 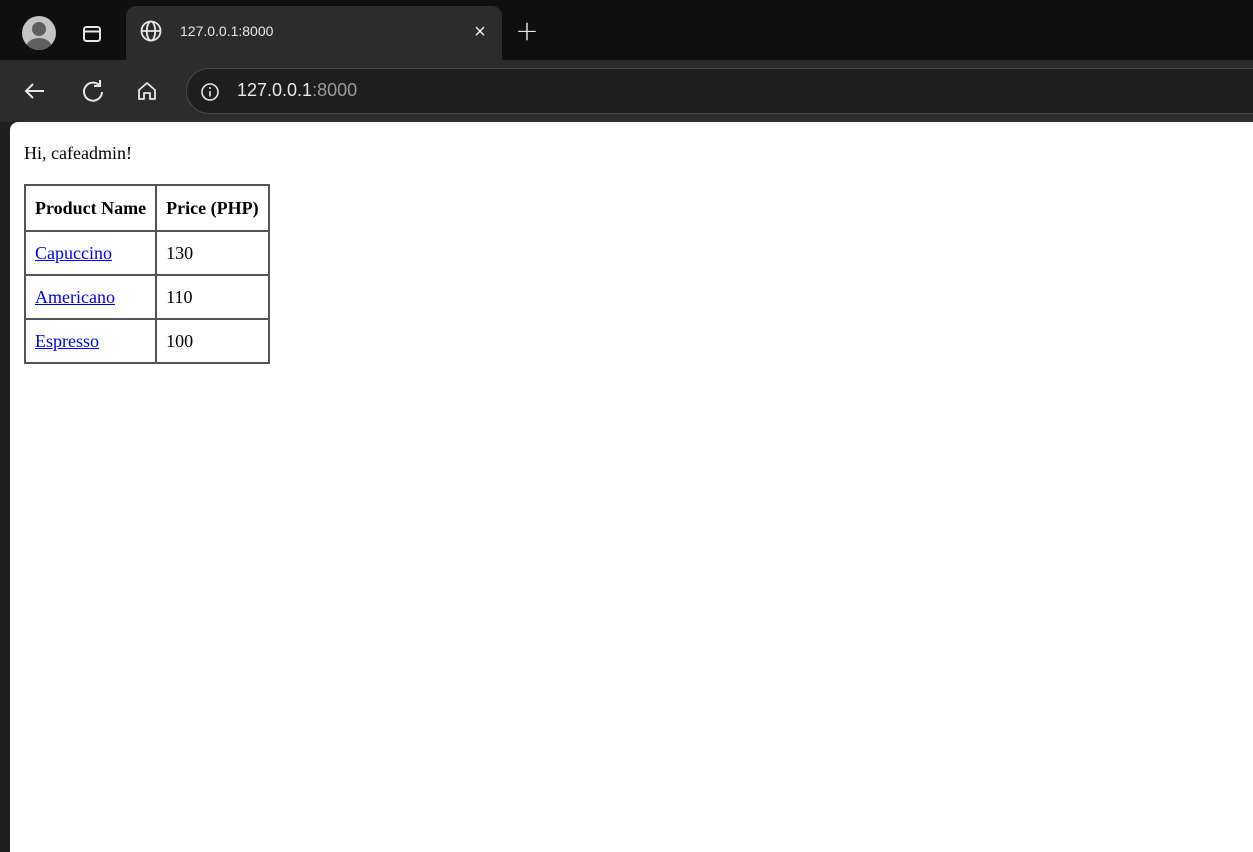 I want to click on product-price-cell: 130, so click(x=212, y=253).